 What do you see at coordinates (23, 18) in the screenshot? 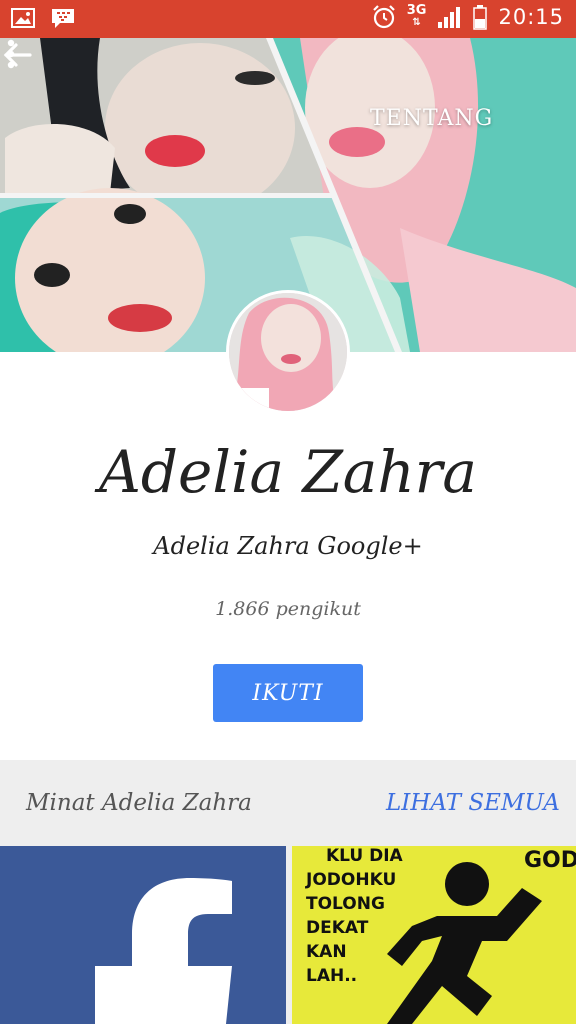
I see `gallery-icon` at bounding box center [23, 18].